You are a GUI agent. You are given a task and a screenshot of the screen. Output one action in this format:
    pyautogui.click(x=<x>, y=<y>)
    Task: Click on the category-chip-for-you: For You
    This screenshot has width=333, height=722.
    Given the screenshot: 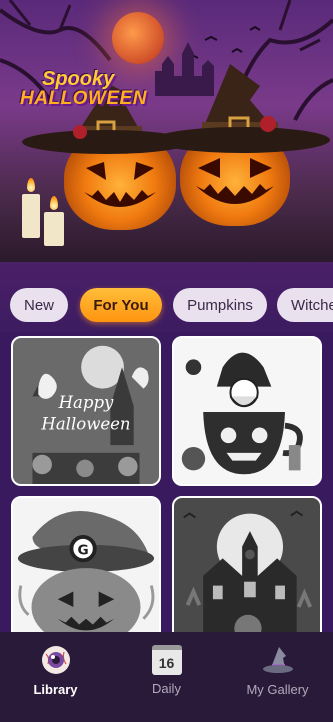 What is the action you would take?
    pyautogui.click(x=121, y=305)
    